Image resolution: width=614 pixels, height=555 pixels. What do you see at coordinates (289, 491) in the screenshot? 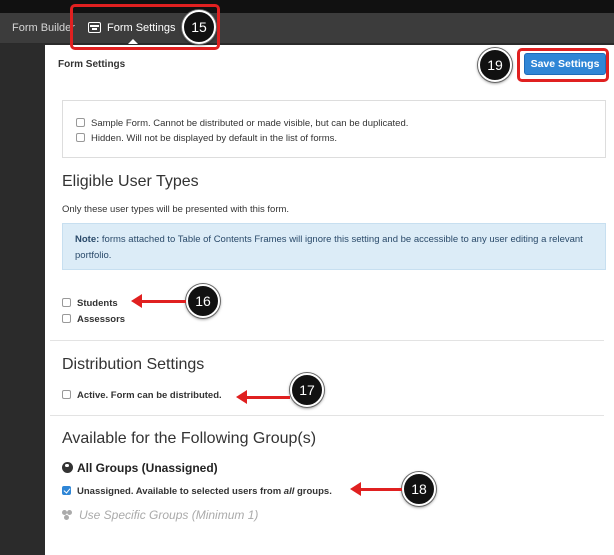
I see `unassigned-label-emphasis: all` at bounding box center [289, 491].